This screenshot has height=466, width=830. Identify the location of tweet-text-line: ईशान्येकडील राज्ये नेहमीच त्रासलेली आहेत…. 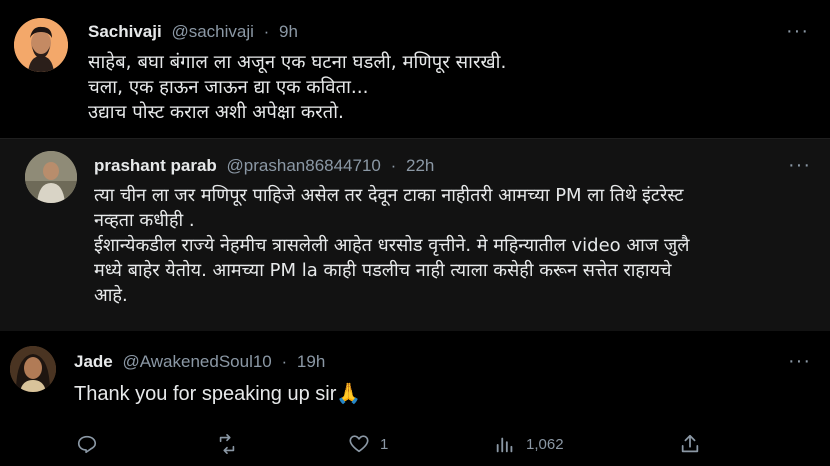
(392, 245).